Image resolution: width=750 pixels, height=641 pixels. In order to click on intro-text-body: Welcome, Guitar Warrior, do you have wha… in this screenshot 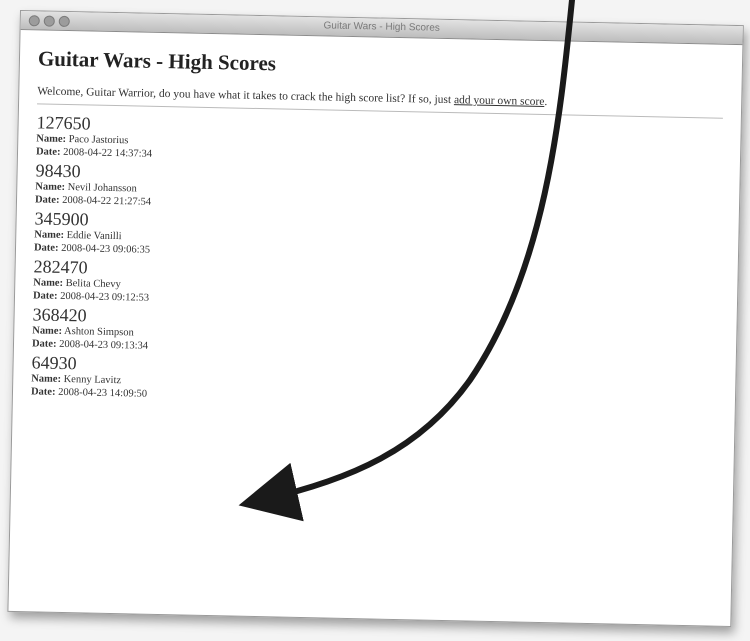, I will do `click(246, 96)`.